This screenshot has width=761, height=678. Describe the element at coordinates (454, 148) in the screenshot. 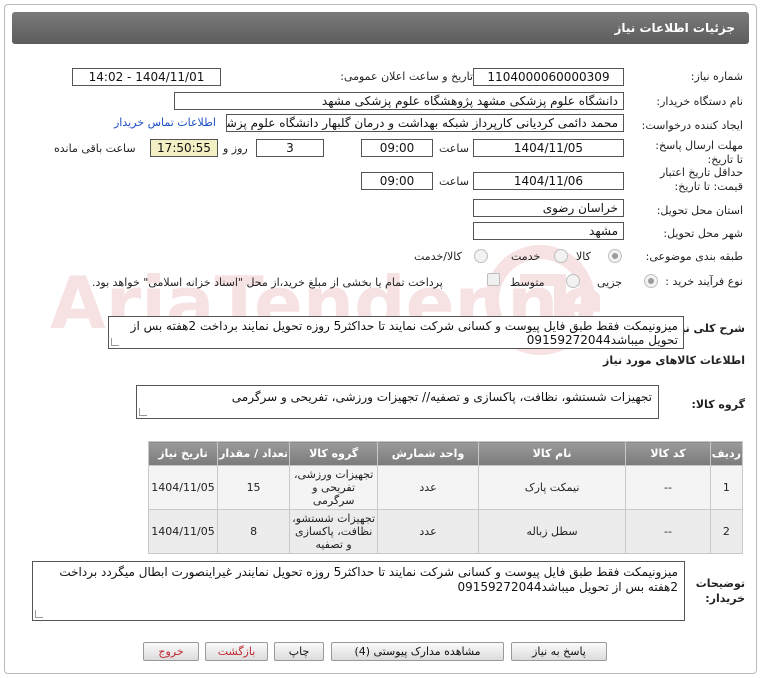

I see `deadline-time-label: ساعت` at that location.